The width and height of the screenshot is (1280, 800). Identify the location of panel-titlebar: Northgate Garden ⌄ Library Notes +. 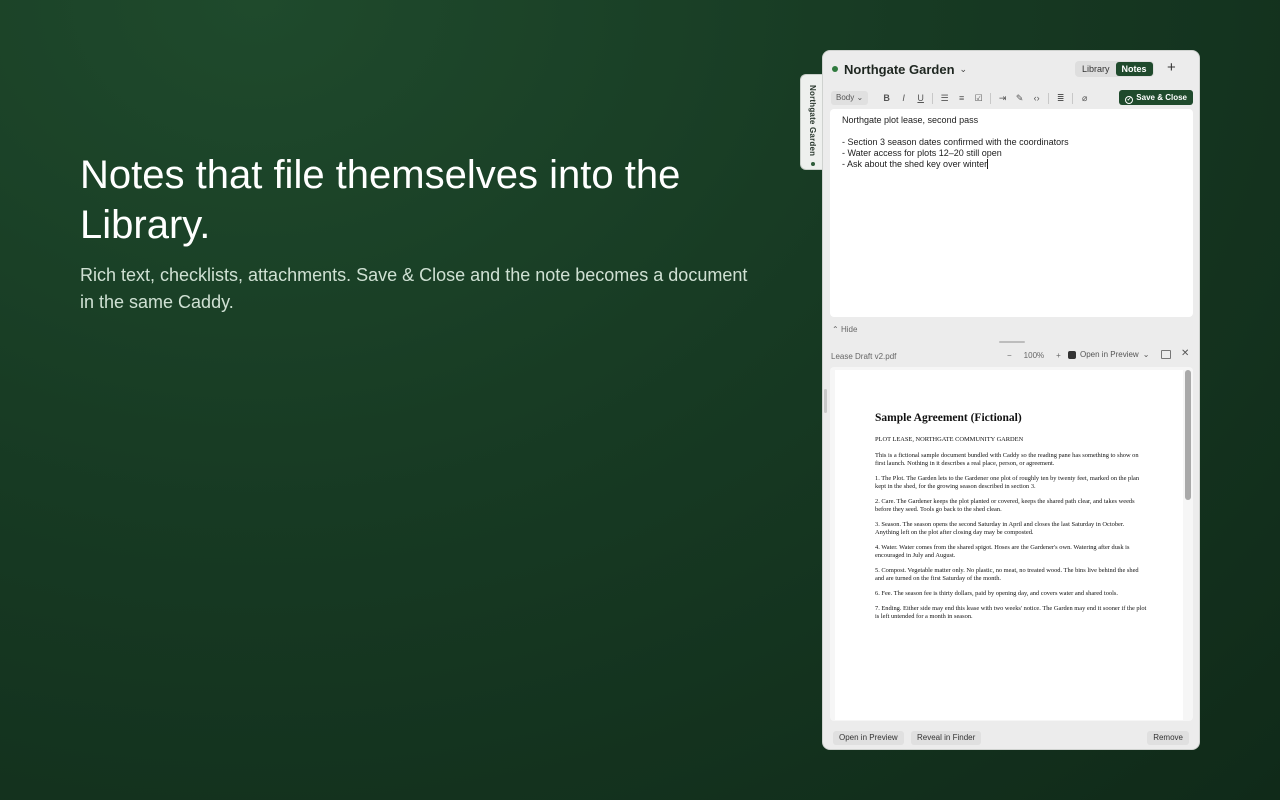
(1011, 69).